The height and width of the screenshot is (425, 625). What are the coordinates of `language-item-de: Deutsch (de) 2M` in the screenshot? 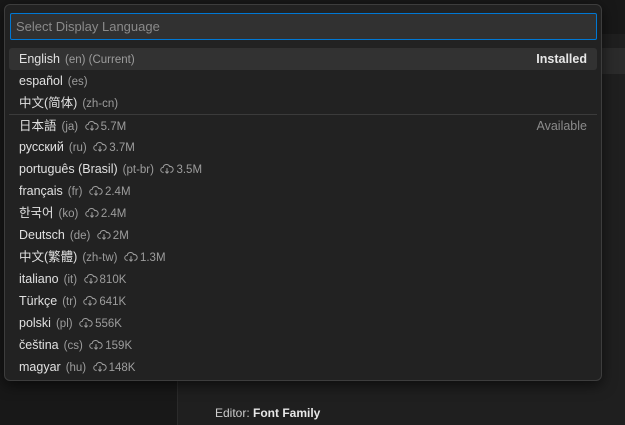 It's located at (303, 235).